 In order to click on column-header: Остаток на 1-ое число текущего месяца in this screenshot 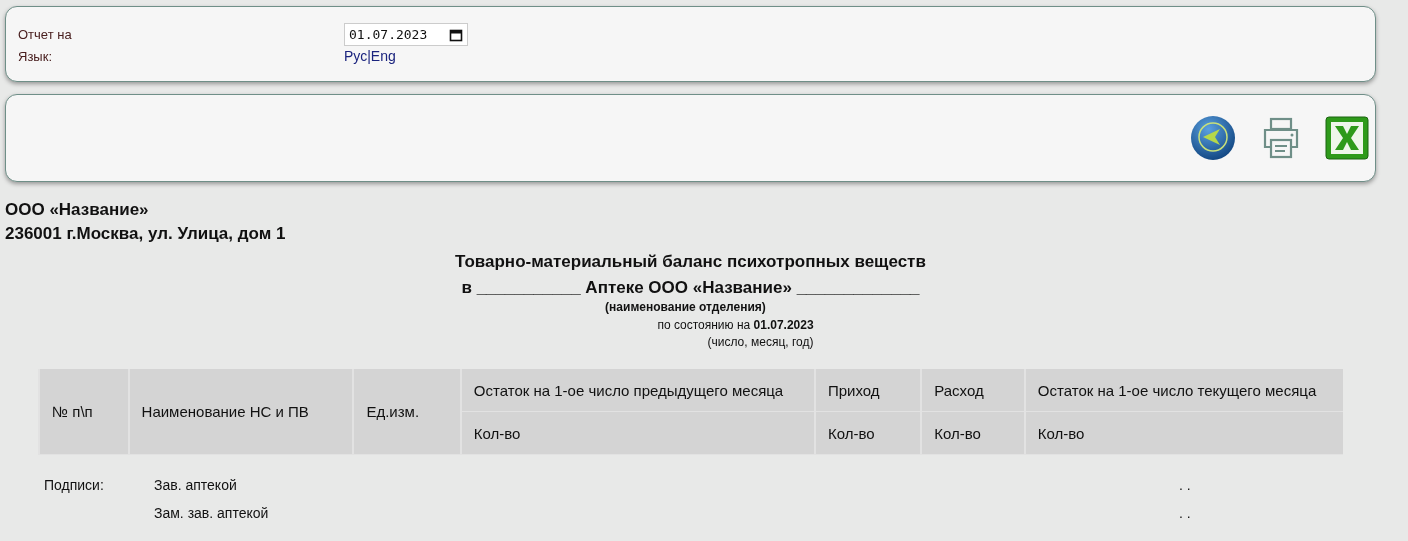, I will do `click(1183, 390)`.